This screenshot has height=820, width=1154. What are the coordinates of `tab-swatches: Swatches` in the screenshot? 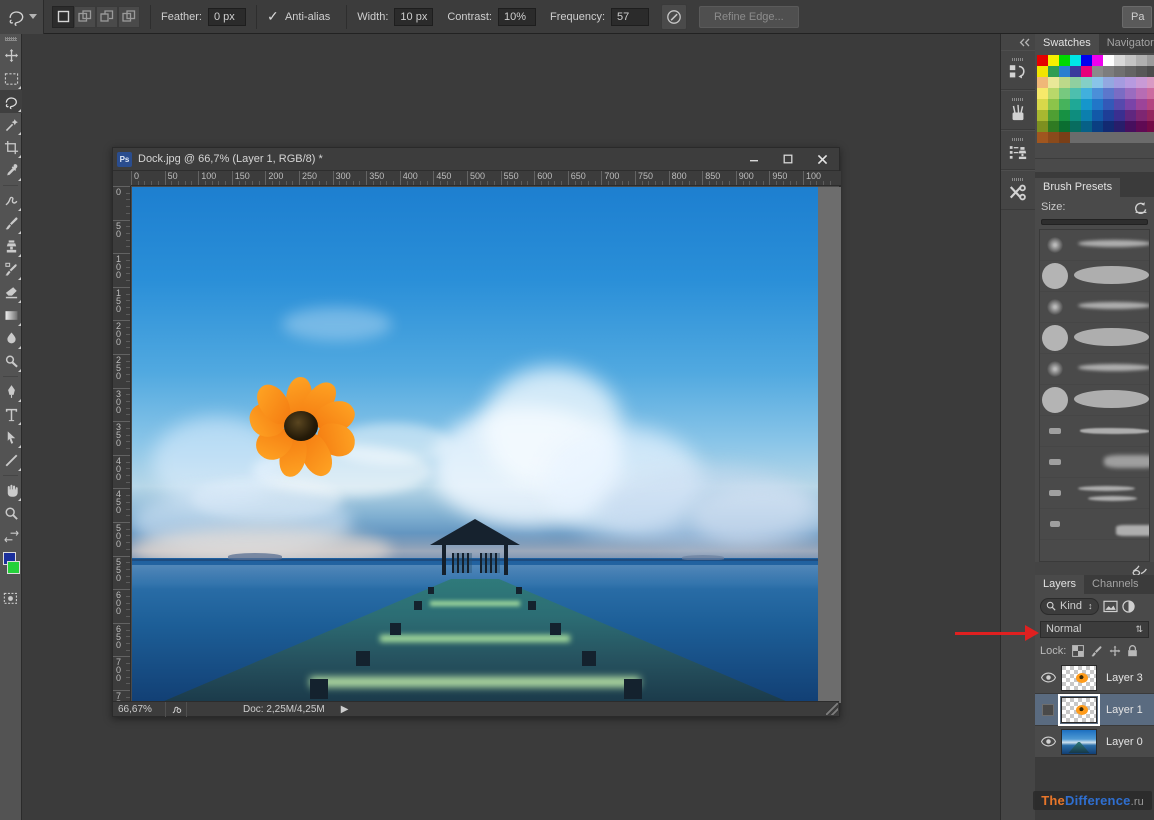 It's located at (1067, 43).